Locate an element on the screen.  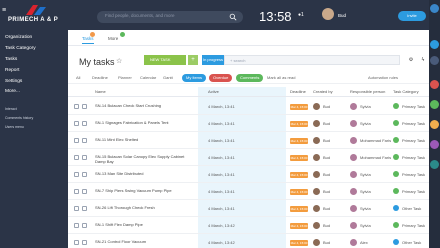
task-name: SN-13 Man Site Distributed is located at coordinates (142, 173).